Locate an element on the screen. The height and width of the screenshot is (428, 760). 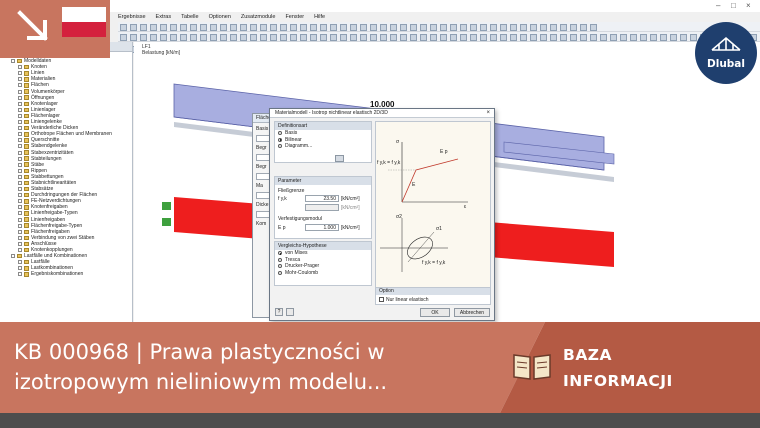
reset-icon is located at coordinates (290, 312).